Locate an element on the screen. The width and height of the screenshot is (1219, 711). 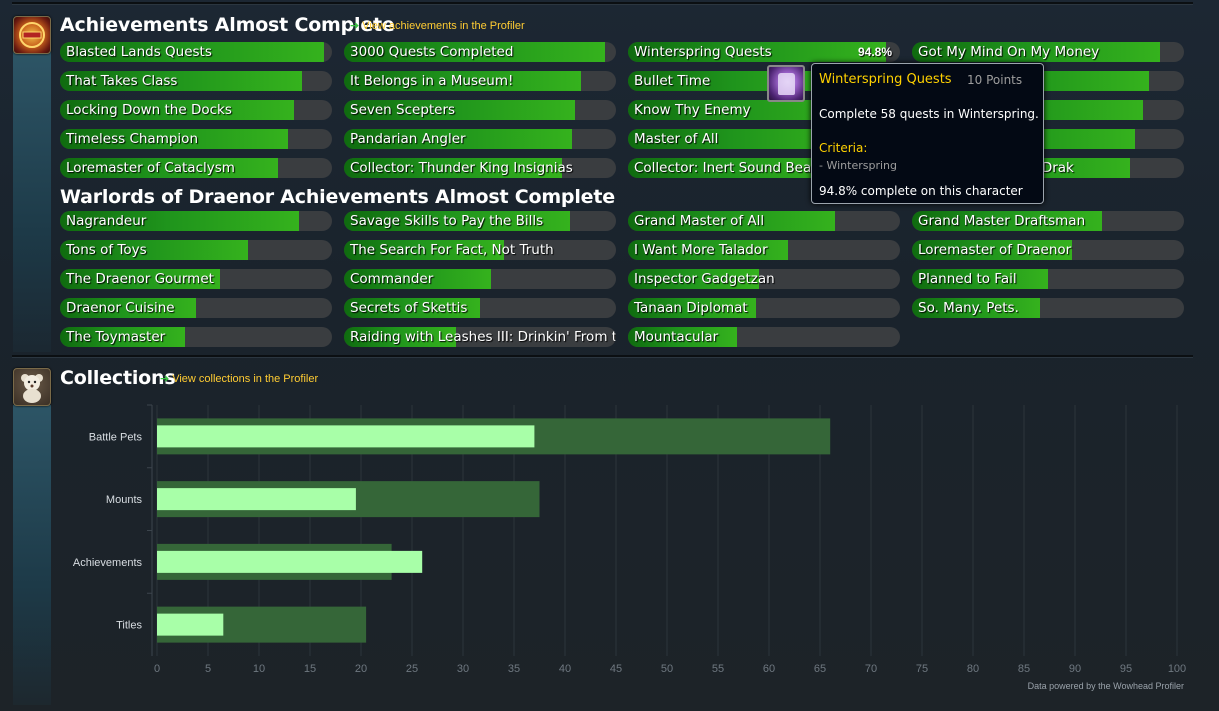
achievement-progress-bar: Blasted Lands Quests is located at coordinates (196, 52).